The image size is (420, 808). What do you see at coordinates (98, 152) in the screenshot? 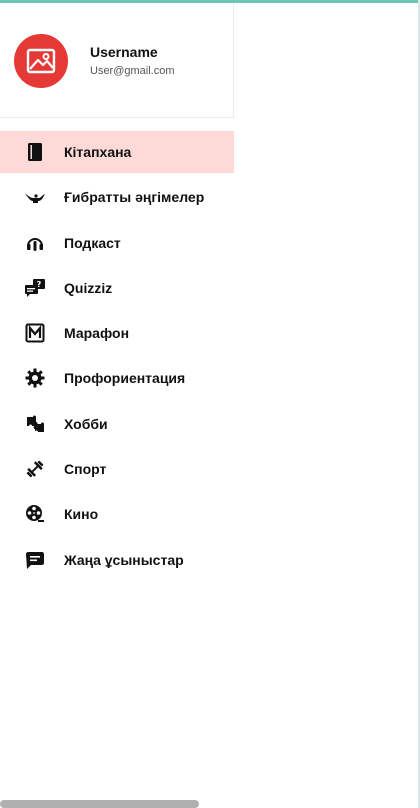
I see `menu-item-label: Кітапхана` at bounding box center [98, 152].